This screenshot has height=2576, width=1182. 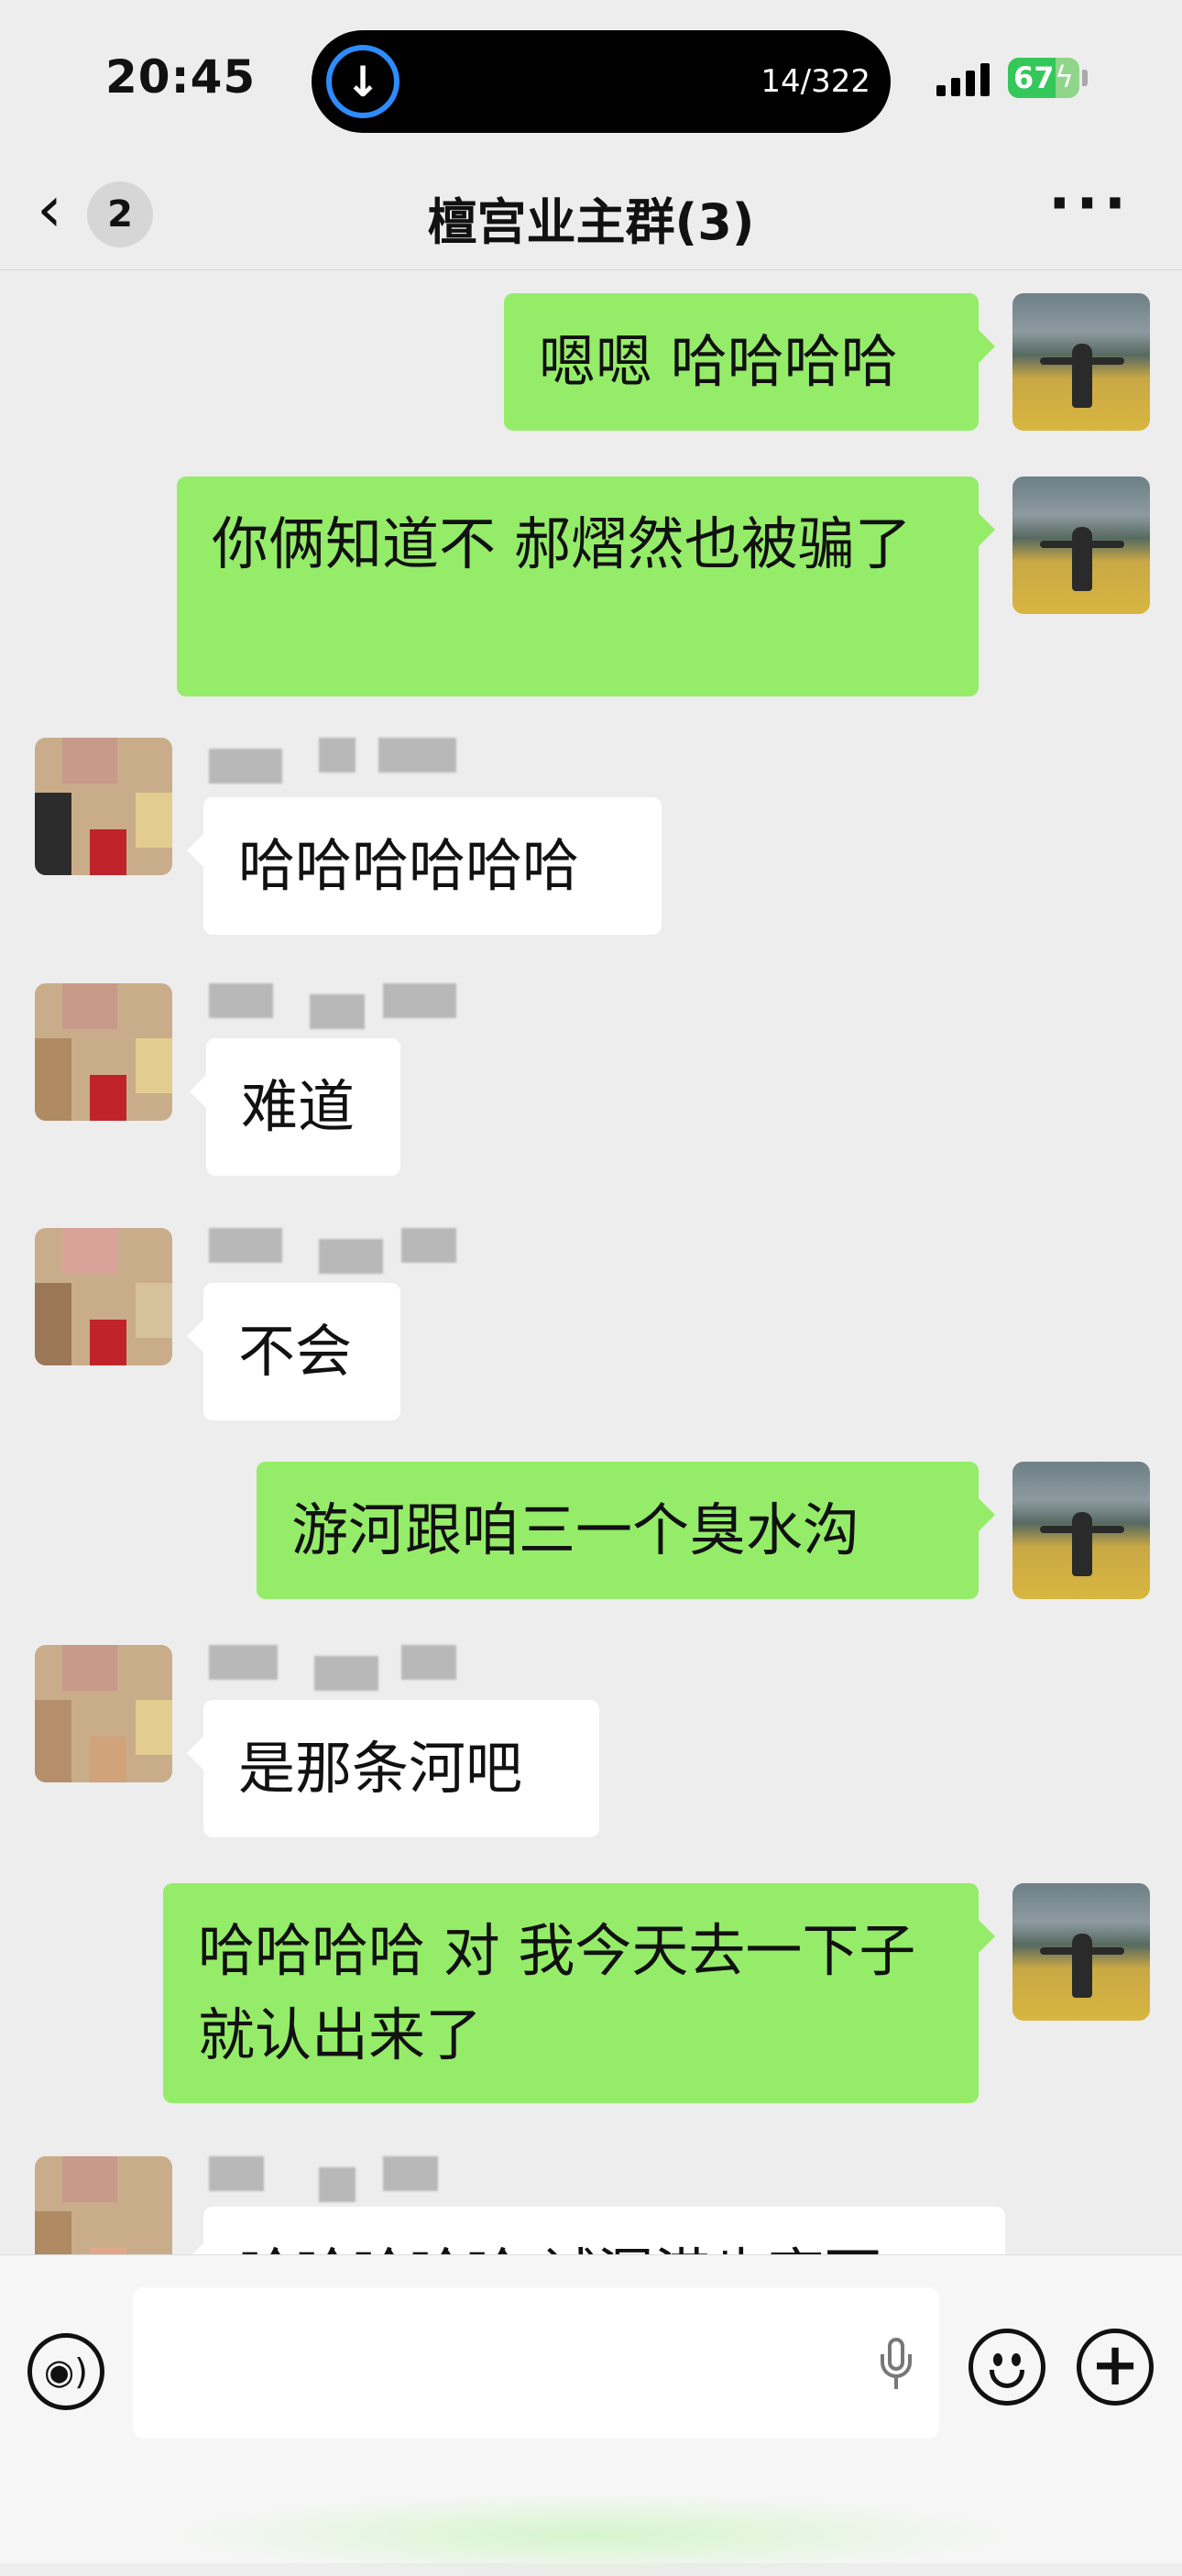 I want to click on message-bubble: 哈哈哈哈哈哈, so click(x=425, y=866).